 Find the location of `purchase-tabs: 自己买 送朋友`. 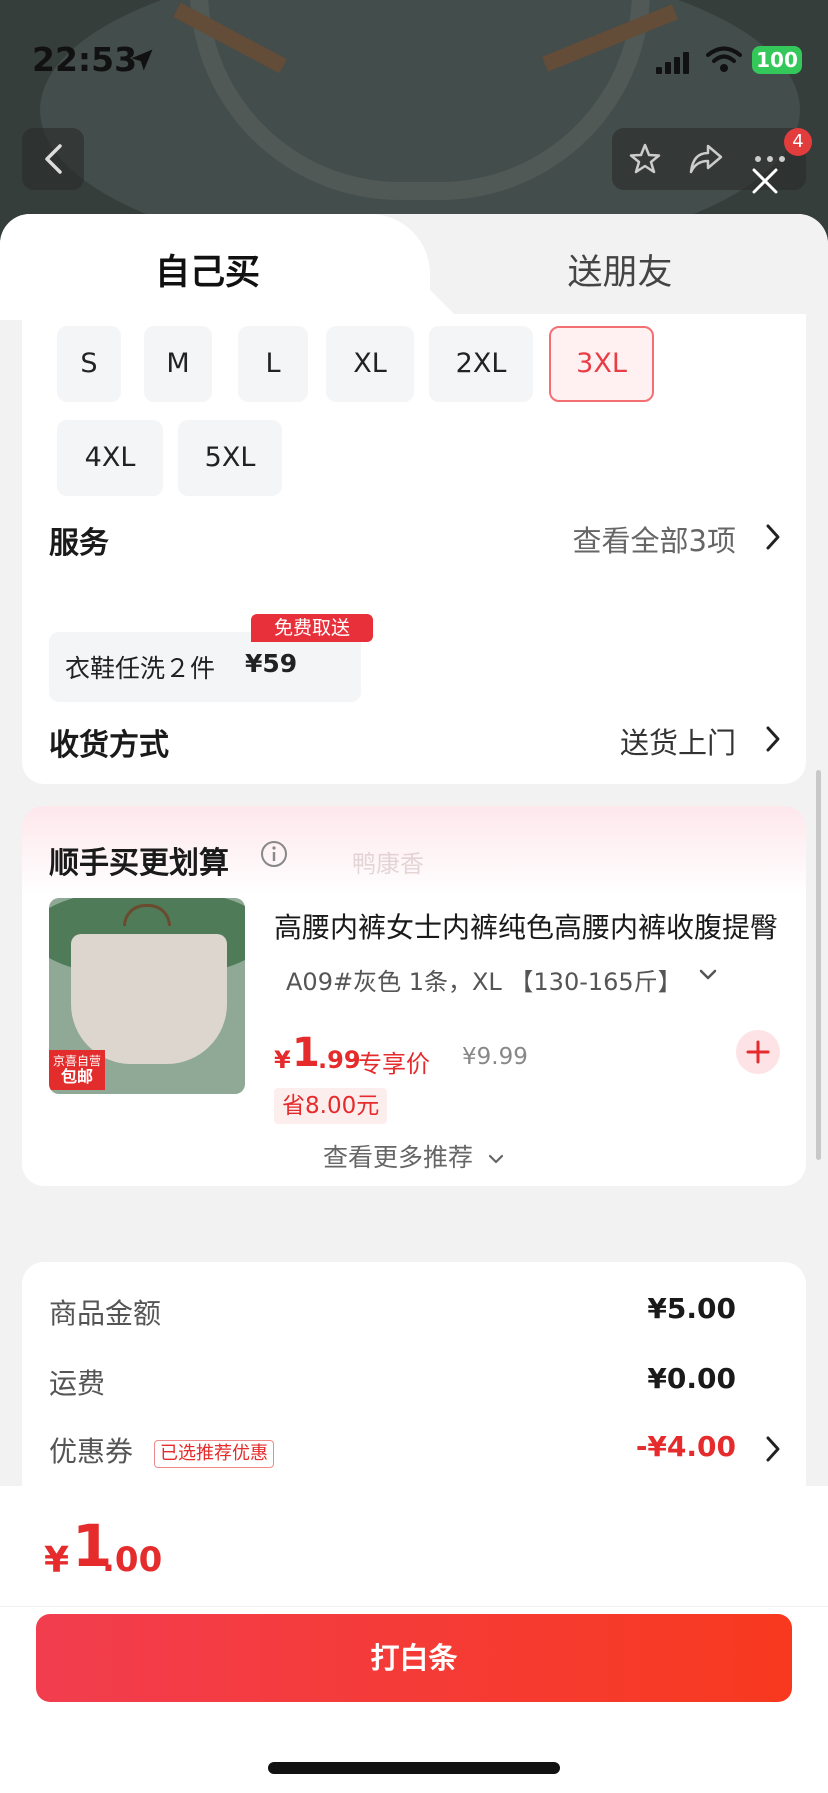

purchase-tabs: 自己买 送朋友 is located at coordinates (414, 267).